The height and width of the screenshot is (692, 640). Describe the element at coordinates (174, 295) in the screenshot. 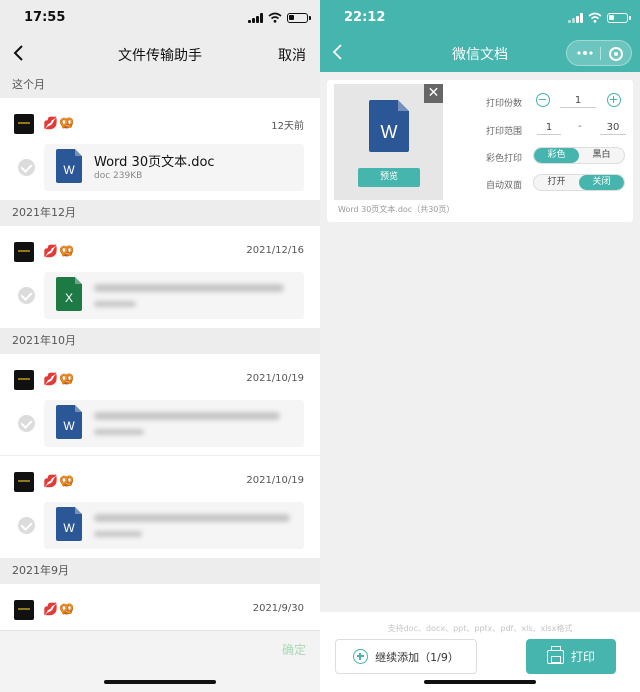

I see `file-bubble: X` at that location.